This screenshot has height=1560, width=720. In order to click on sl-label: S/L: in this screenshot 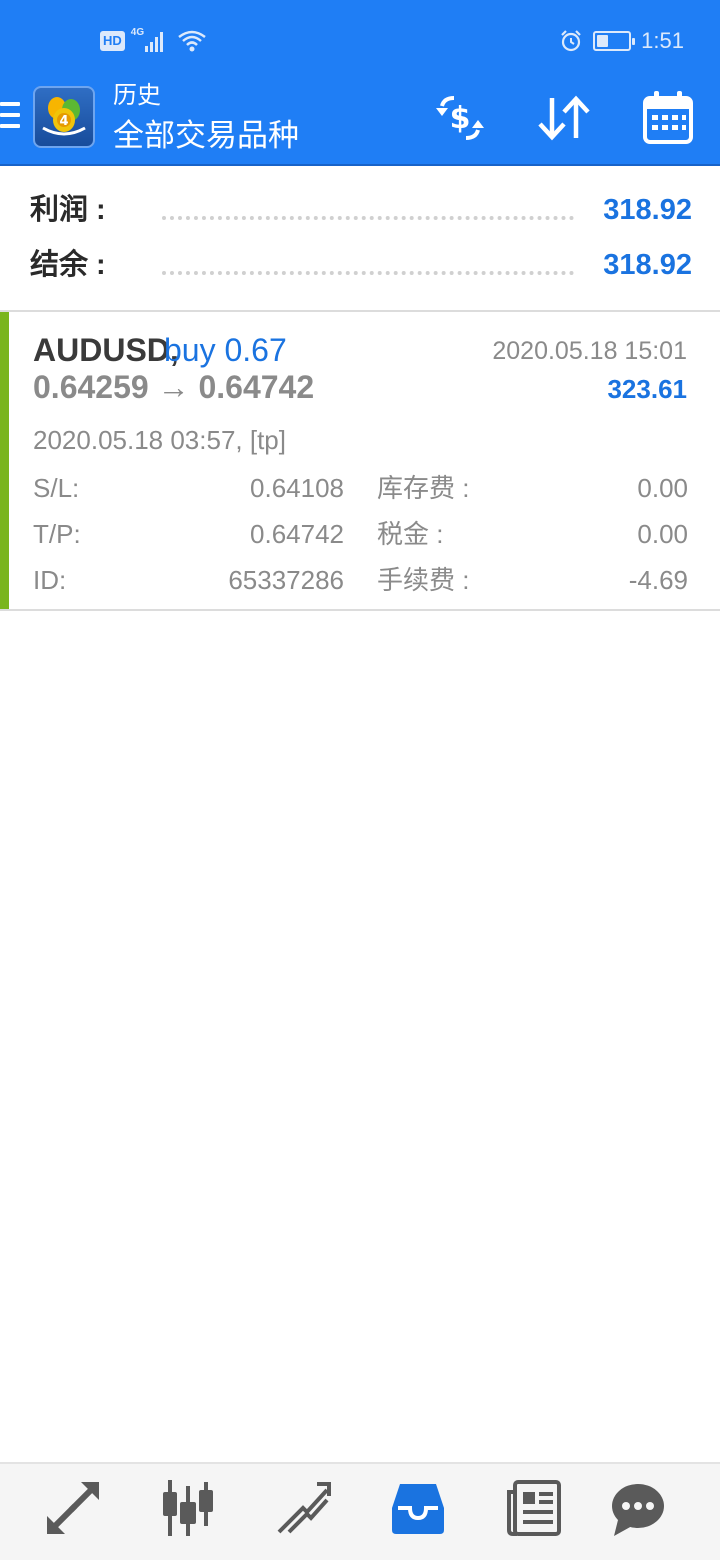, I will do `click(56, 488)`.